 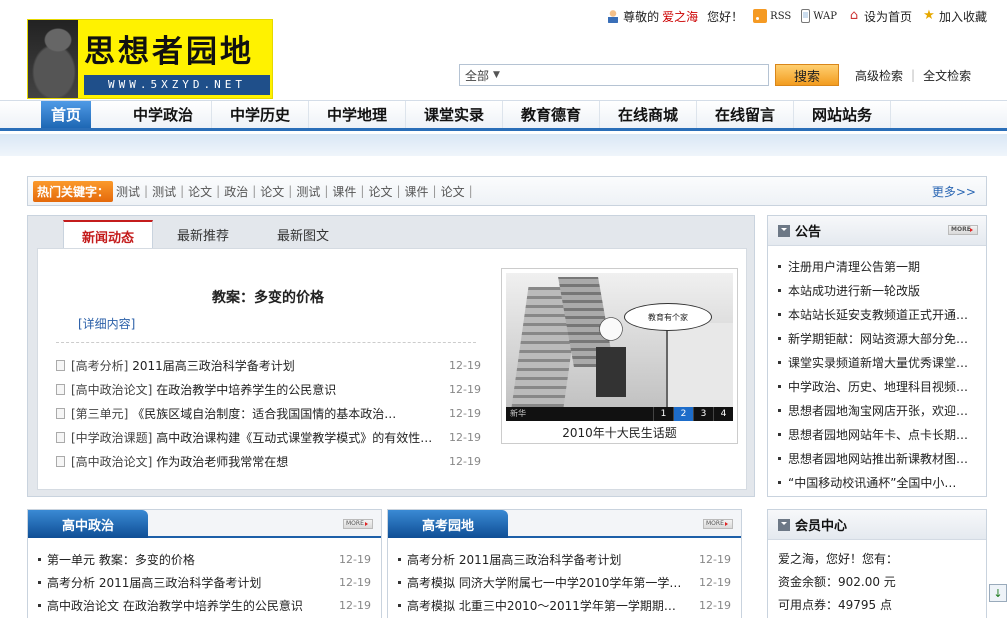 What do you see at coordinates (204, 605) in the screenshot?
I see `list-item: 高中政治论文 在政治教学中培养学生的公民意识 12-19` at bounding box center [204, 605].